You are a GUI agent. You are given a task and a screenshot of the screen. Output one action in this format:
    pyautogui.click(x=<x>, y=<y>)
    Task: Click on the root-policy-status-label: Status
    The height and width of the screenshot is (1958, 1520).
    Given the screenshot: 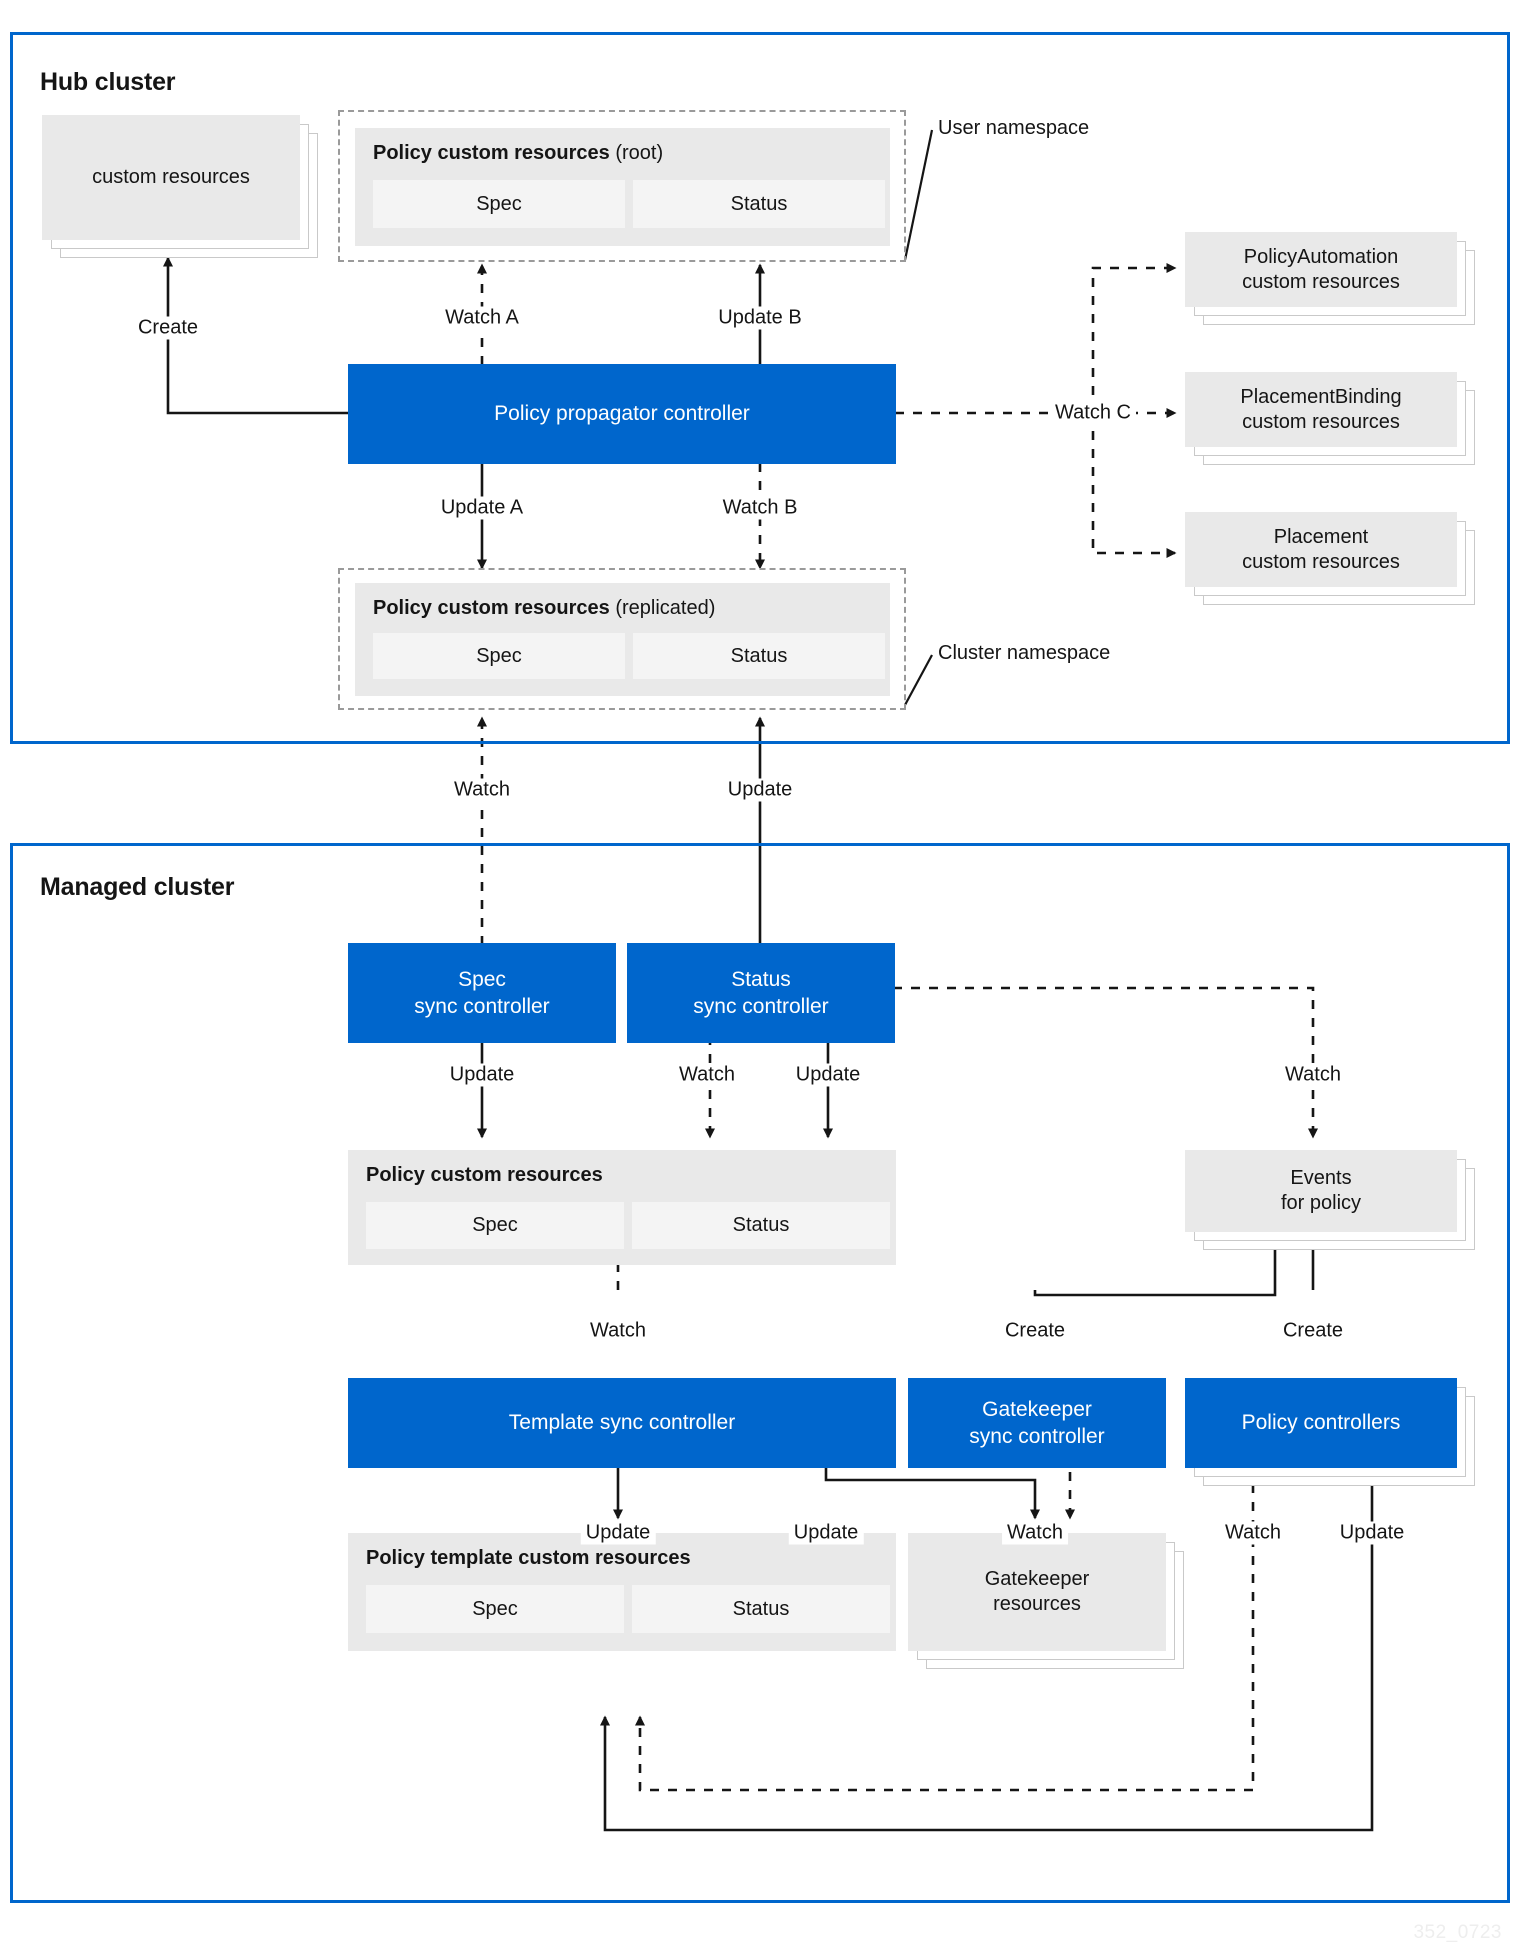 What is the action you would take?
    pyautogui.click(x=759, y=203)
    